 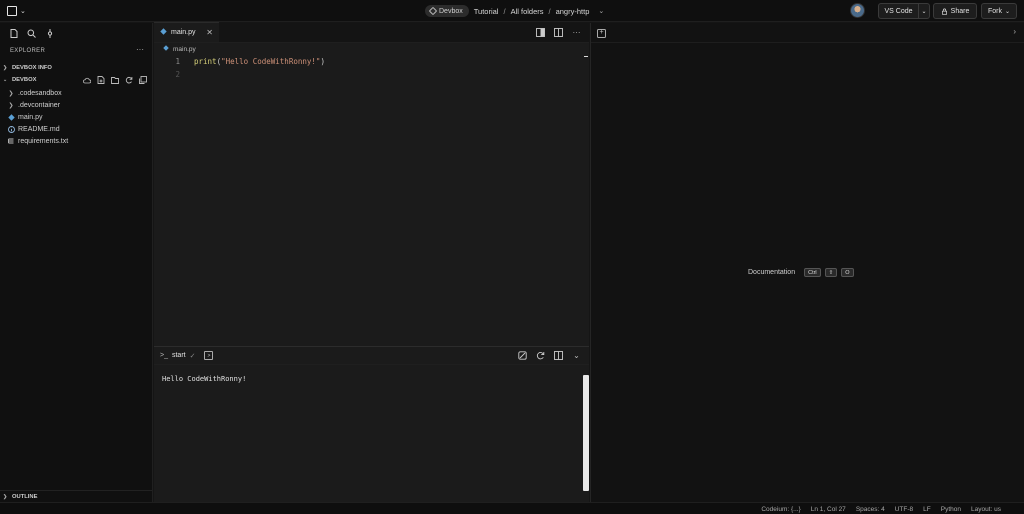 What do you see at coordinates (18, 11) in the screenshot?
I see `app-menu-button: ⌄` at bounding box center [18, 11].